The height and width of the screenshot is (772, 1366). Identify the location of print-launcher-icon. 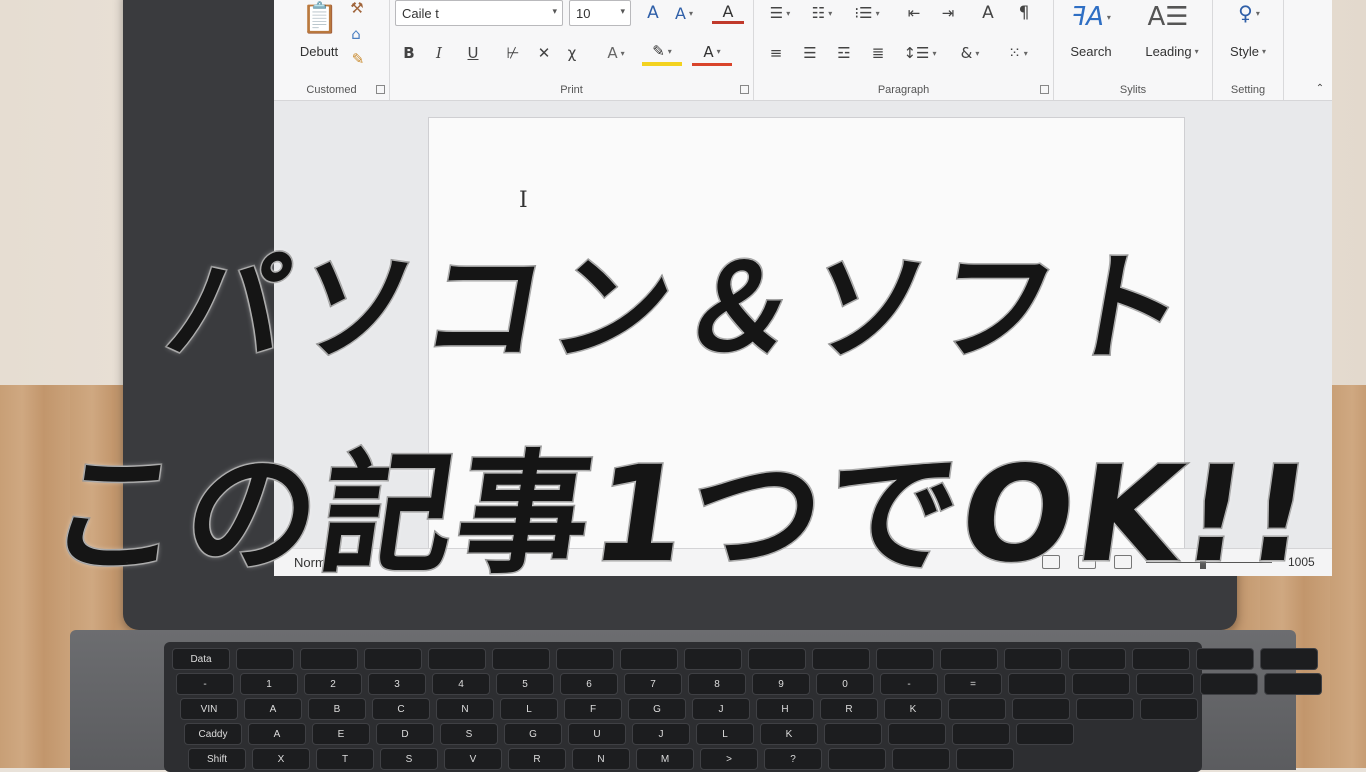
(744, 89).